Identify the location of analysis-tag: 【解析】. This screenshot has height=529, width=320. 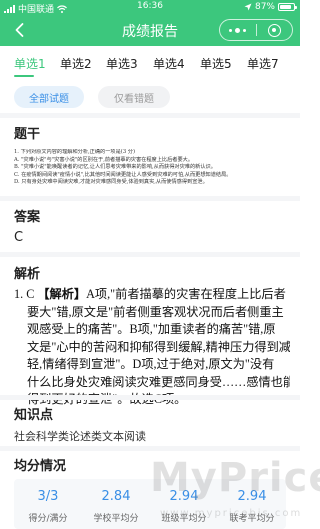
(62, 294).